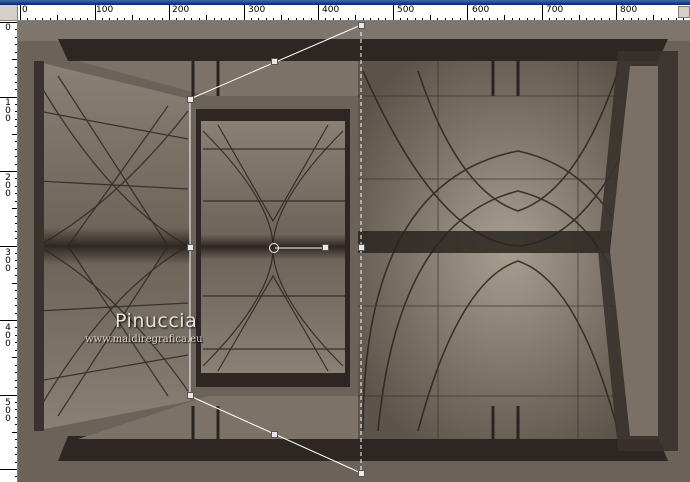 This screenshot has height=482, width=690. I want to click on frame-top-bar, so click(363, 50).